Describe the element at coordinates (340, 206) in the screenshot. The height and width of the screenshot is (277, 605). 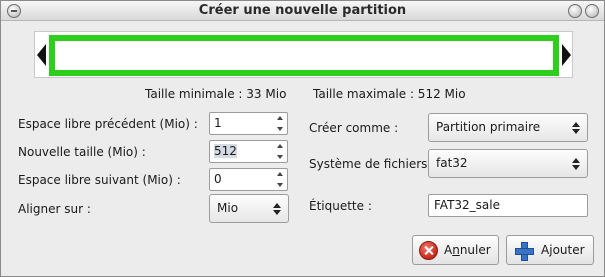
I see `volume-label-label: Étiquette :` at that location.